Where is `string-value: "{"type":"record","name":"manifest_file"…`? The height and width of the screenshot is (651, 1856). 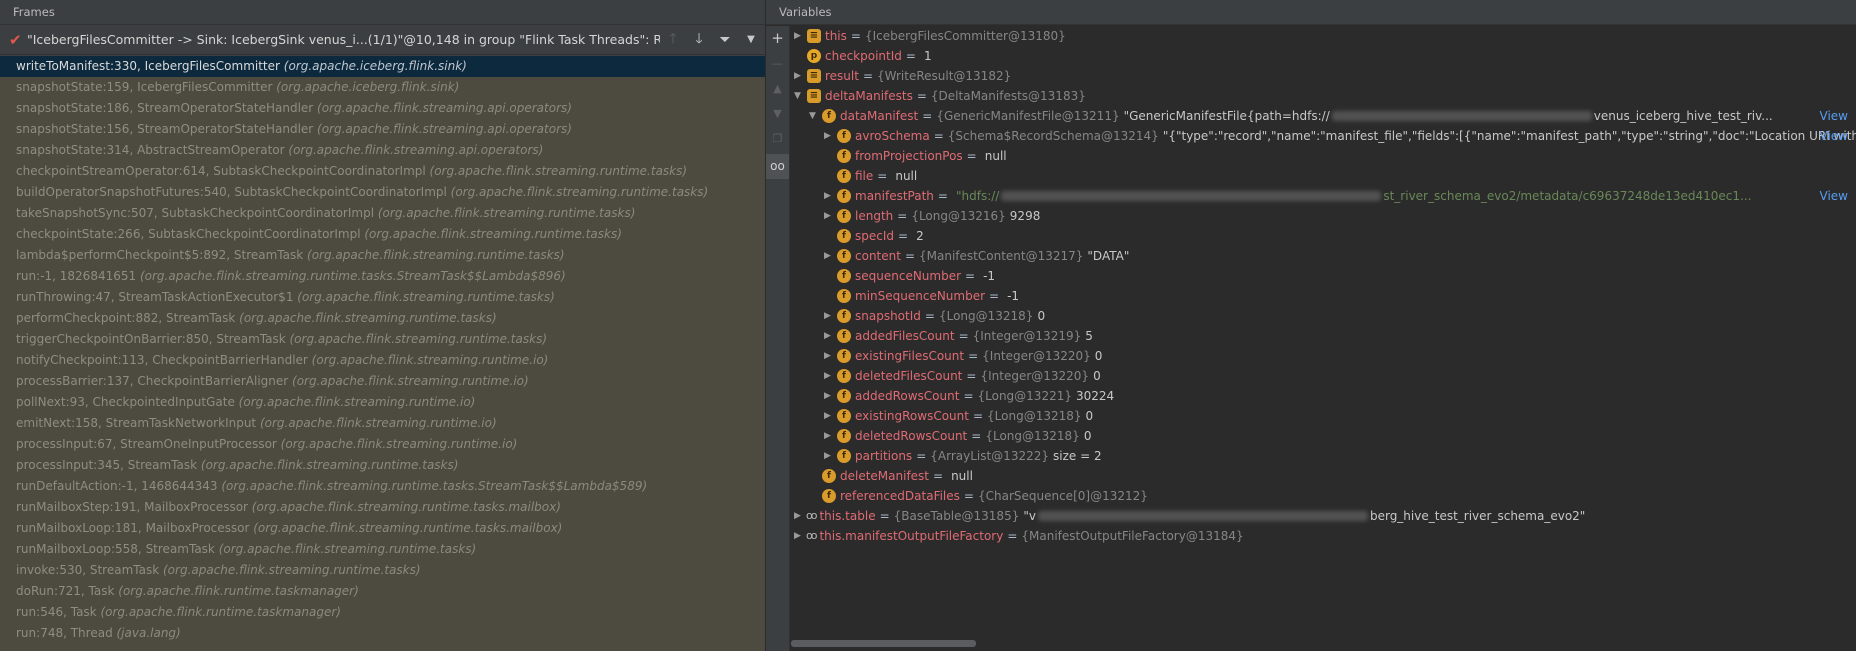 string-value: "{"type":"record","name":"manifest_file"… is located at coordinates (1509, 136).